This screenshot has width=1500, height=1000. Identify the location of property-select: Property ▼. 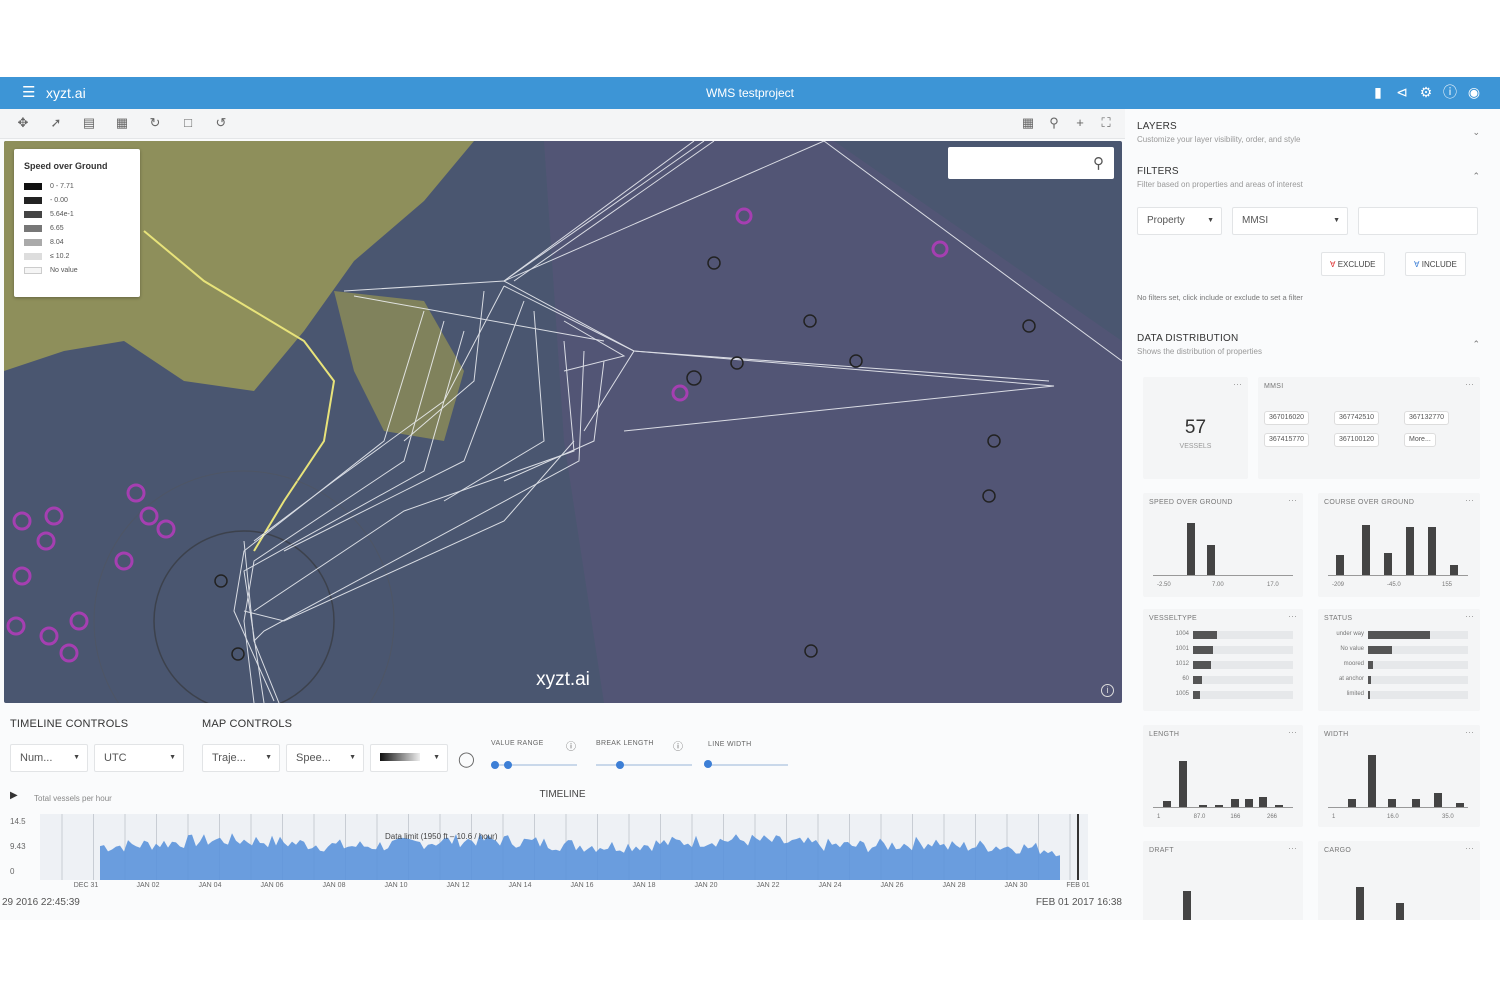
(1179, 221).